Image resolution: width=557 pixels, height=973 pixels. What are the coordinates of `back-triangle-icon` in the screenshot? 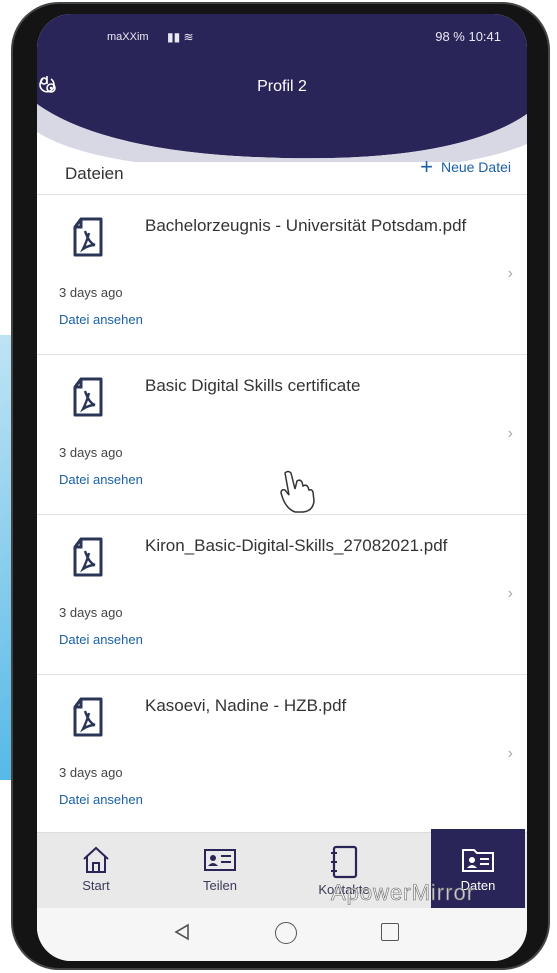 It's located at (182, 932).